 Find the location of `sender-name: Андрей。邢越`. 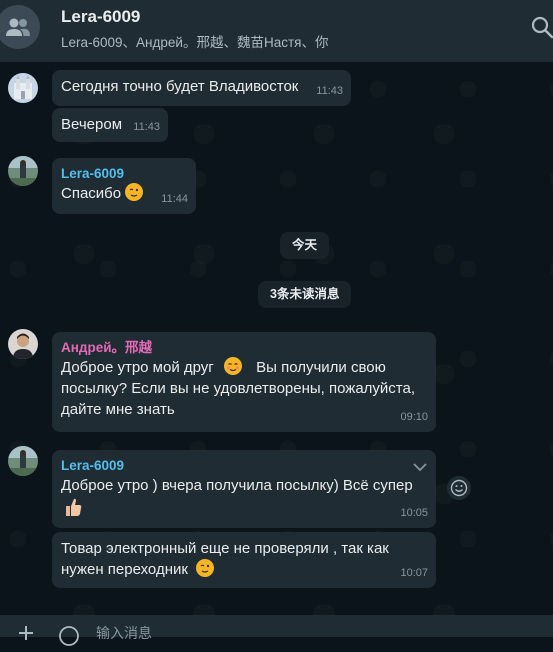

sender-name: Андрей。邢越 is located at coordinates (244, 347).